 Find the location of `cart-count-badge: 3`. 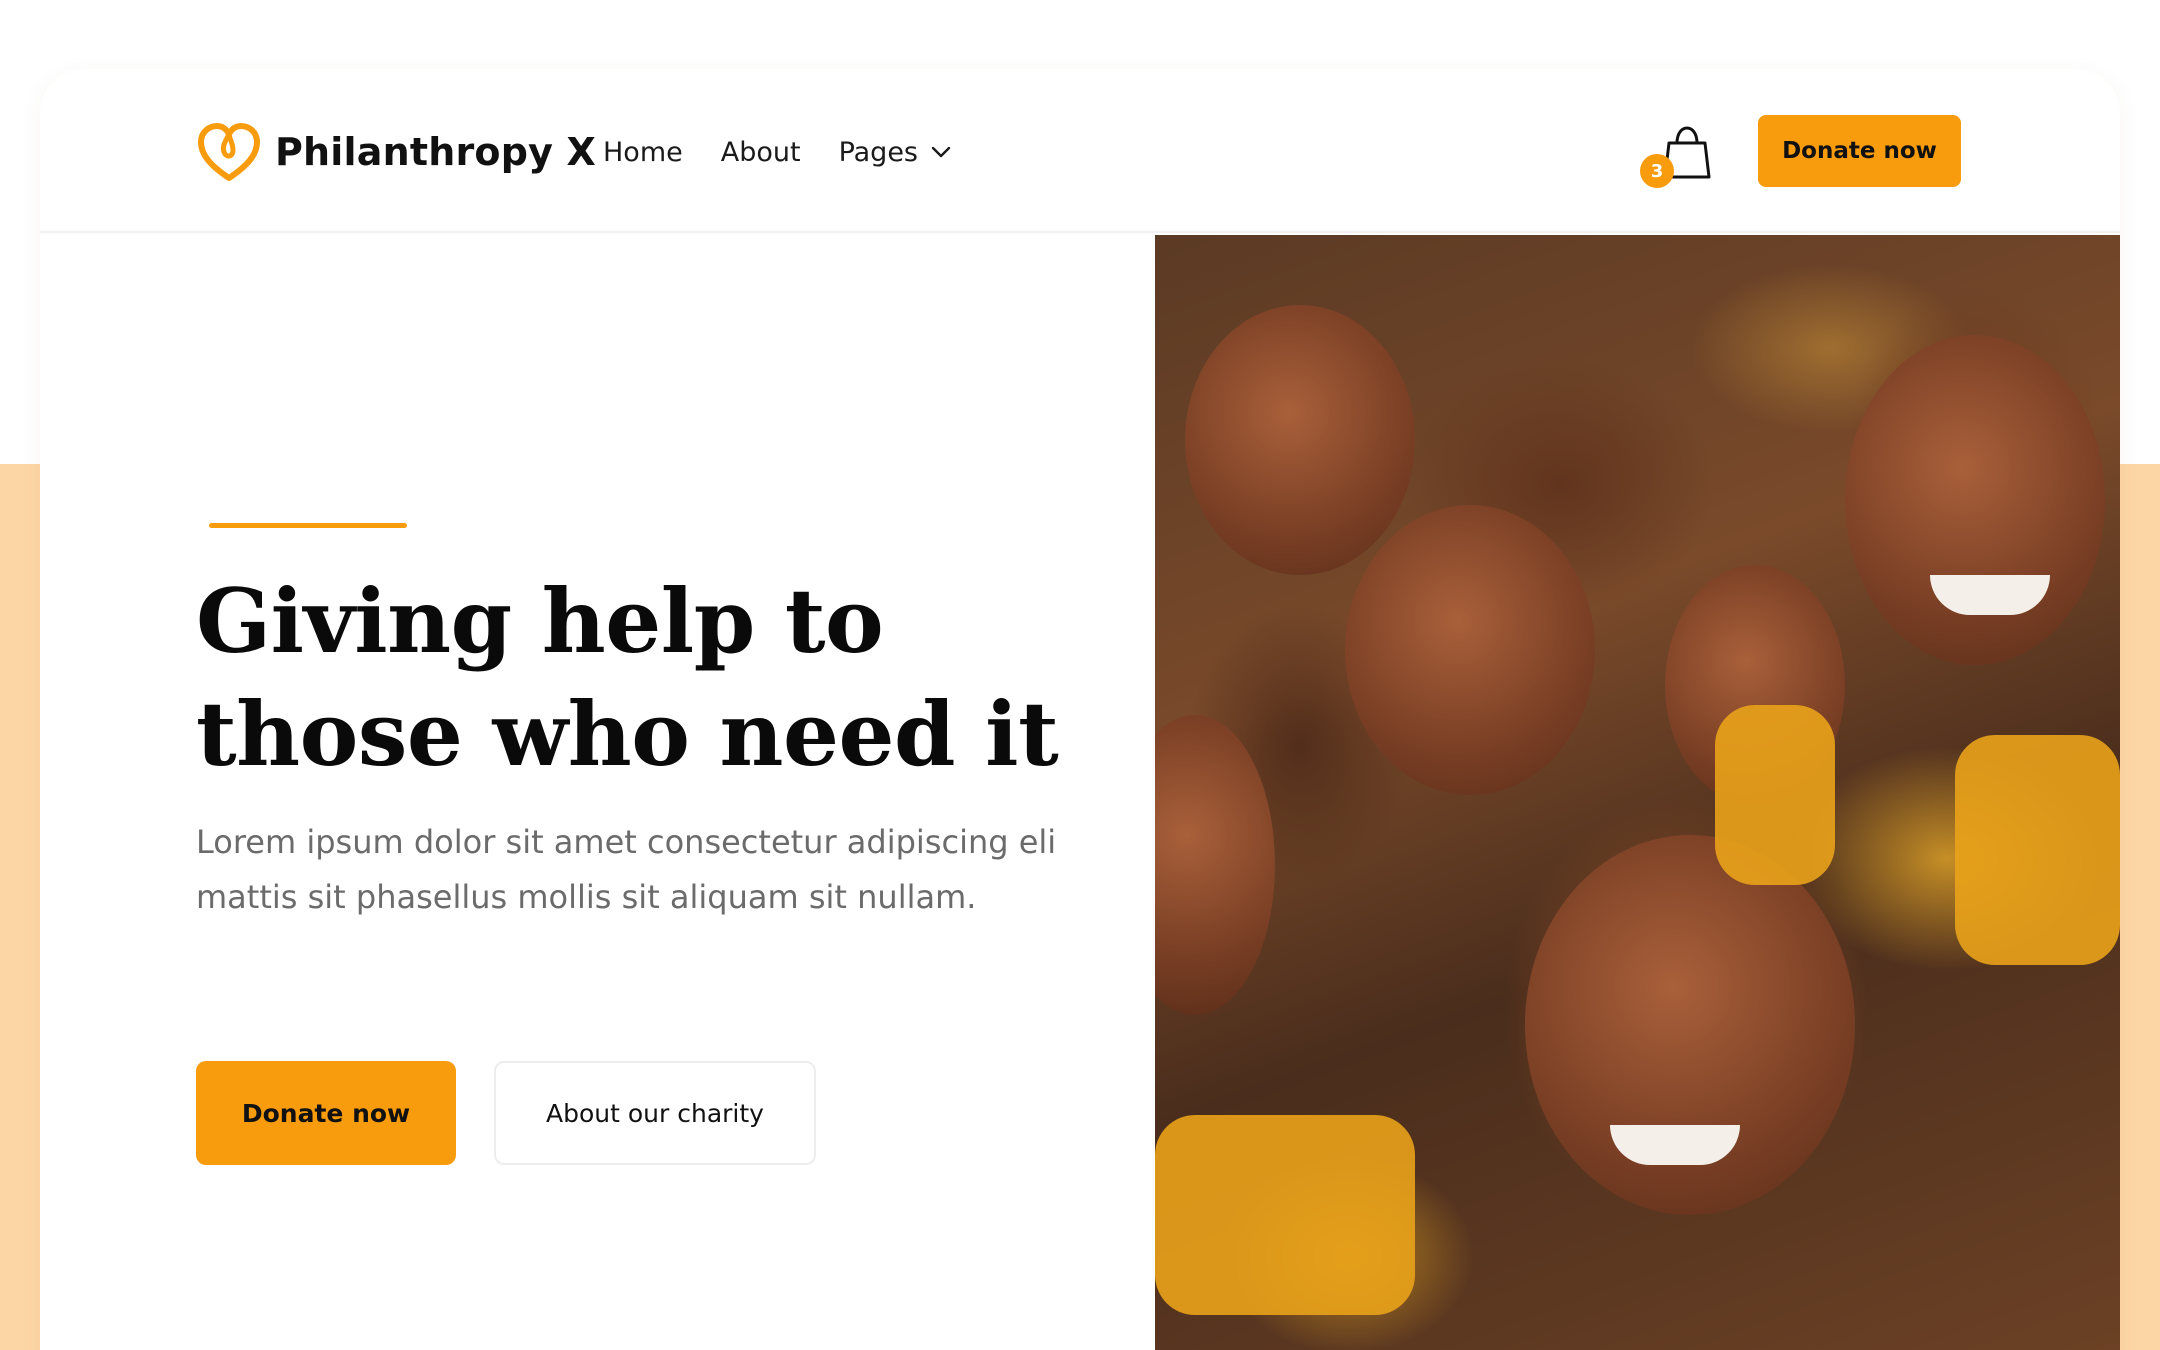

cart-count-badge: 3 is located at coordinates (1657, 171).